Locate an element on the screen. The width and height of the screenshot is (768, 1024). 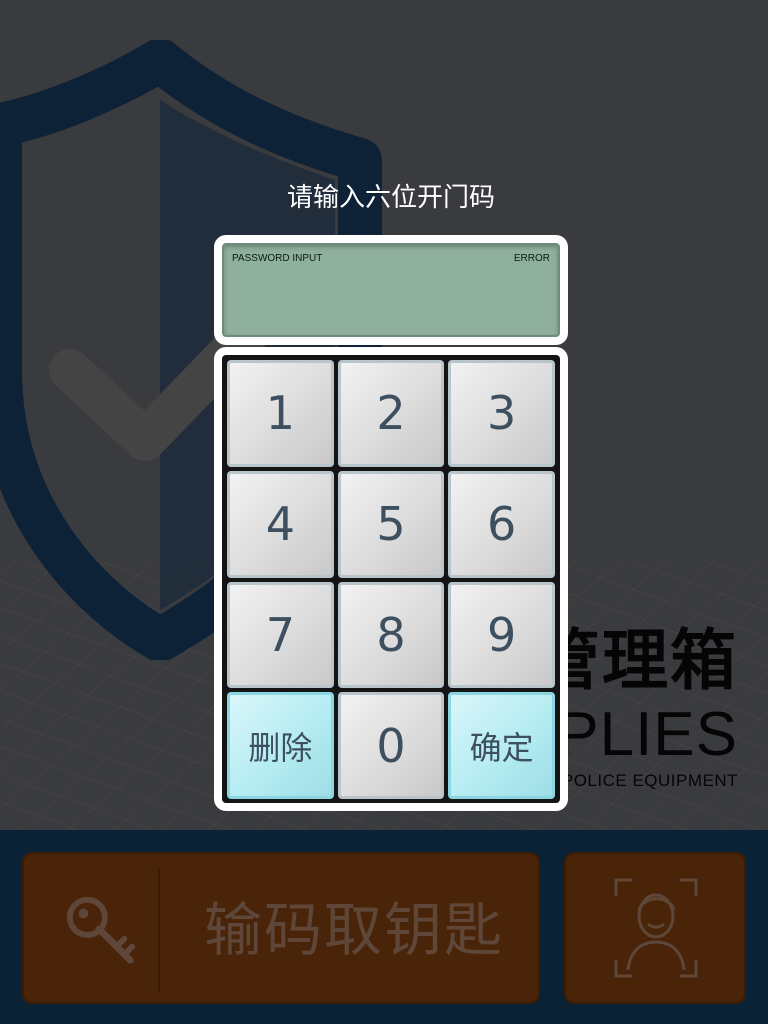
enter-code-get-key-button: 输码取钥匙 is located at coordinates (281, 928).